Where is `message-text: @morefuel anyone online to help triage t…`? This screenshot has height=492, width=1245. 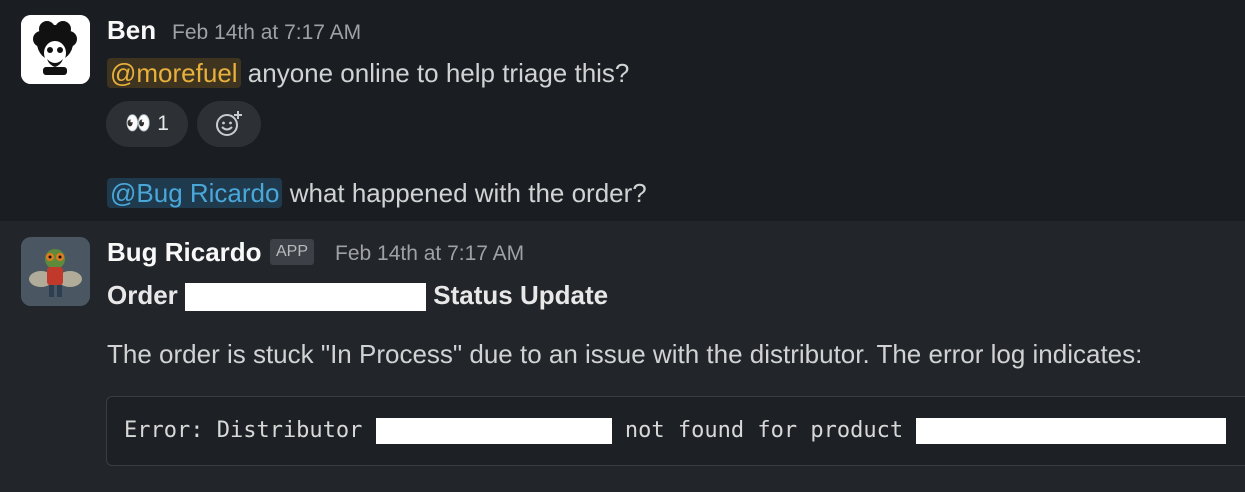
message-text: @morefuel anyone online to help triage t… is located at coordinates (368, 73).